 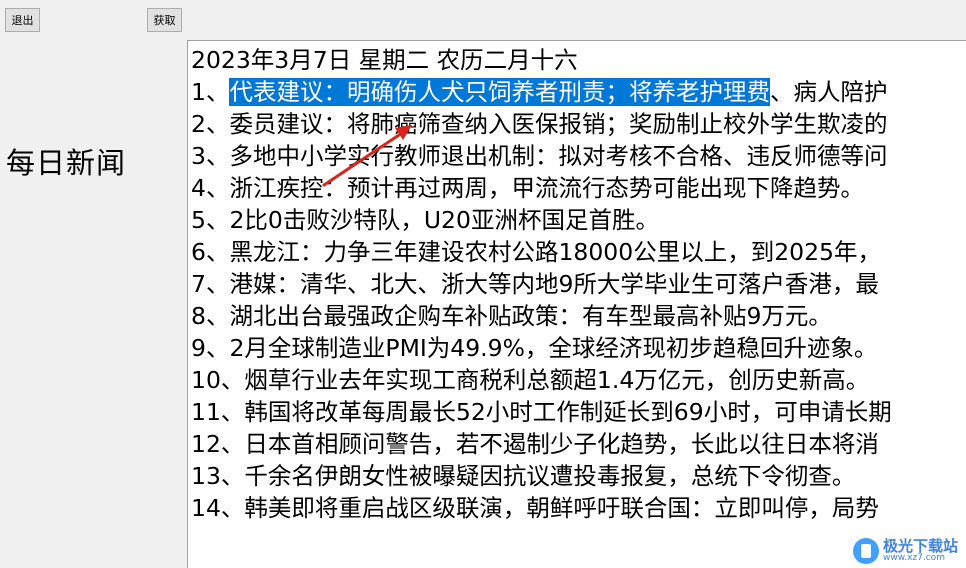 I want to click on news-item: 7、港媒：清华、北大、浙大等内地9所大学毕业生可落户香港，最, so click(x=535, y=284).